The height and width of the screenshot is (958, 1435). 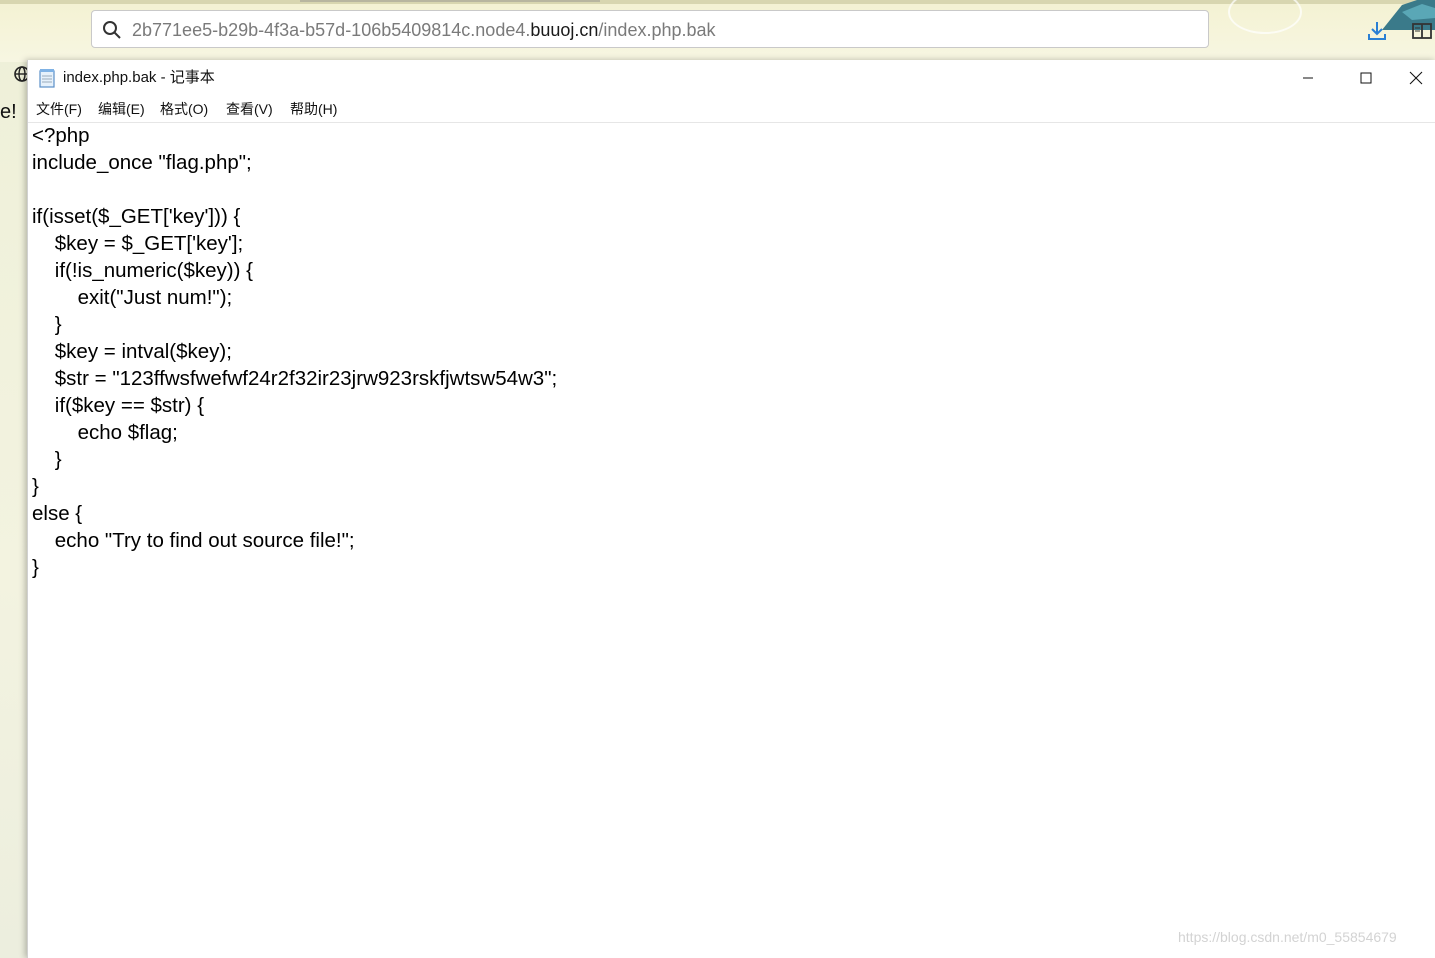 What do you see at coordinates (184, 109) in the screenshot?
I see `menu-format: 格式(O)` at bounding box center [184, 109].